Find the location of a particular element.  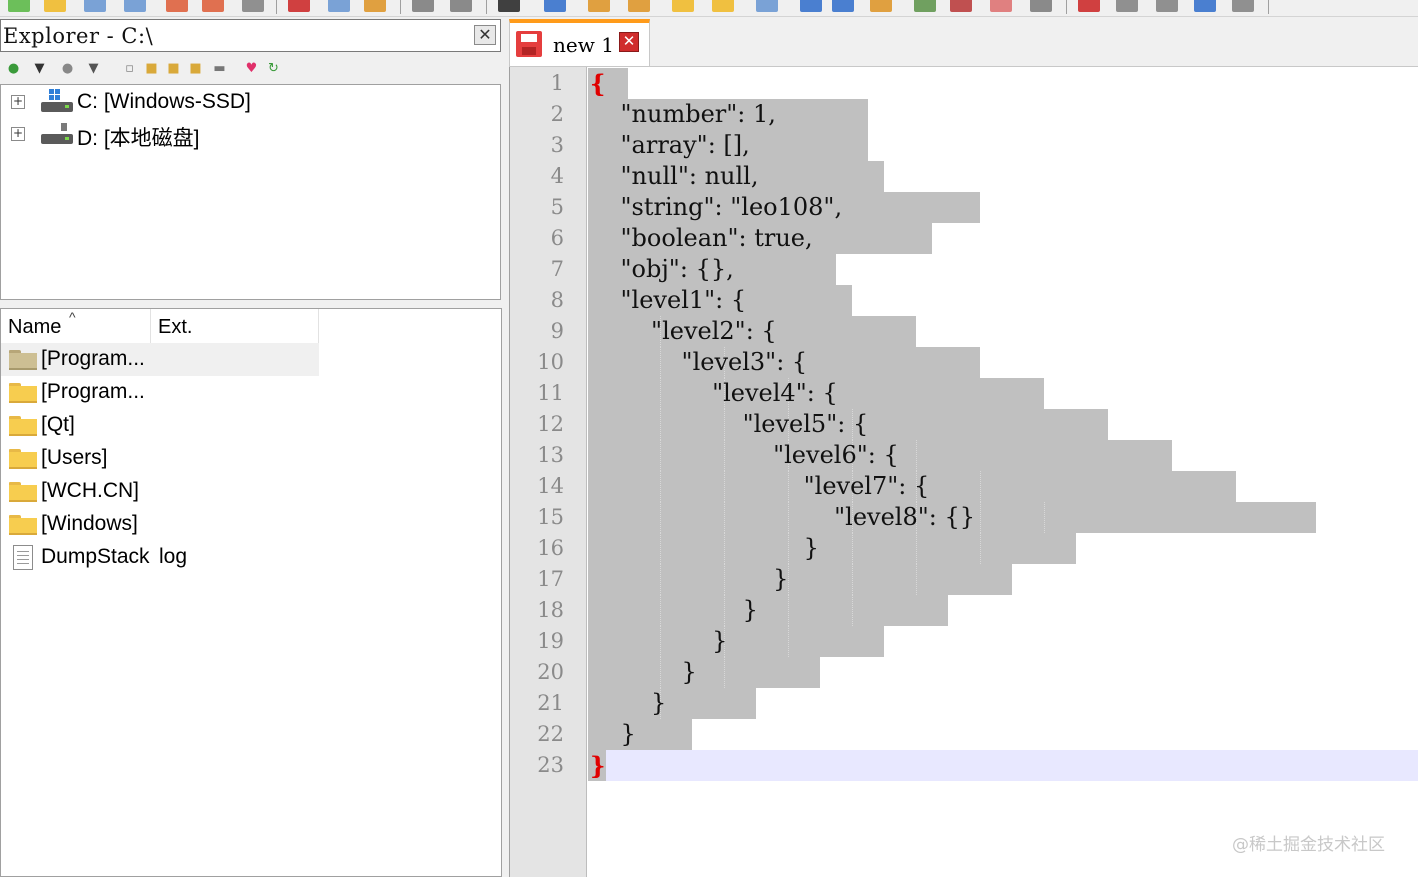

close-all-icon is located at coordinates (213, 6).